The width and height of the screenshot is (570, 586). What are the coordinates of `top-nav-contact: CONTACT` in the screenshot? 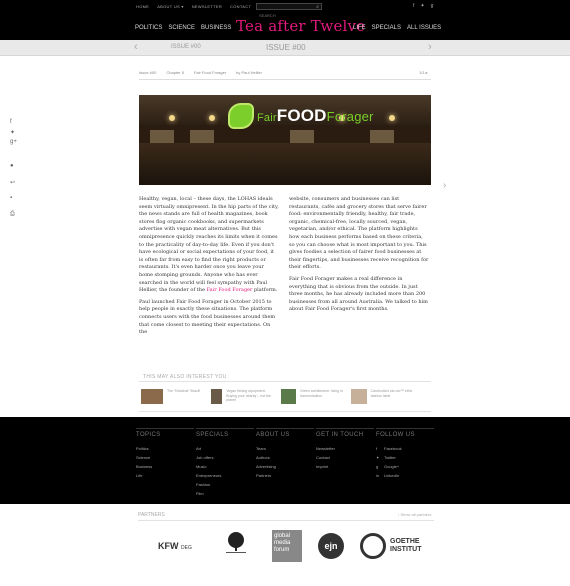 It's located at (240, 6).